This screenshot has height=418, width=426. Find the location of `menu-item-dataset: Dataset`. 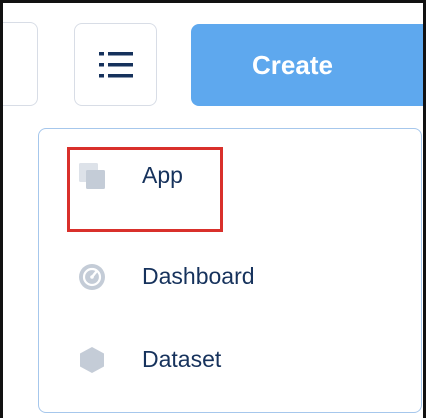

menu-item-dataset: Dataset is located at coordinates (230, 359).